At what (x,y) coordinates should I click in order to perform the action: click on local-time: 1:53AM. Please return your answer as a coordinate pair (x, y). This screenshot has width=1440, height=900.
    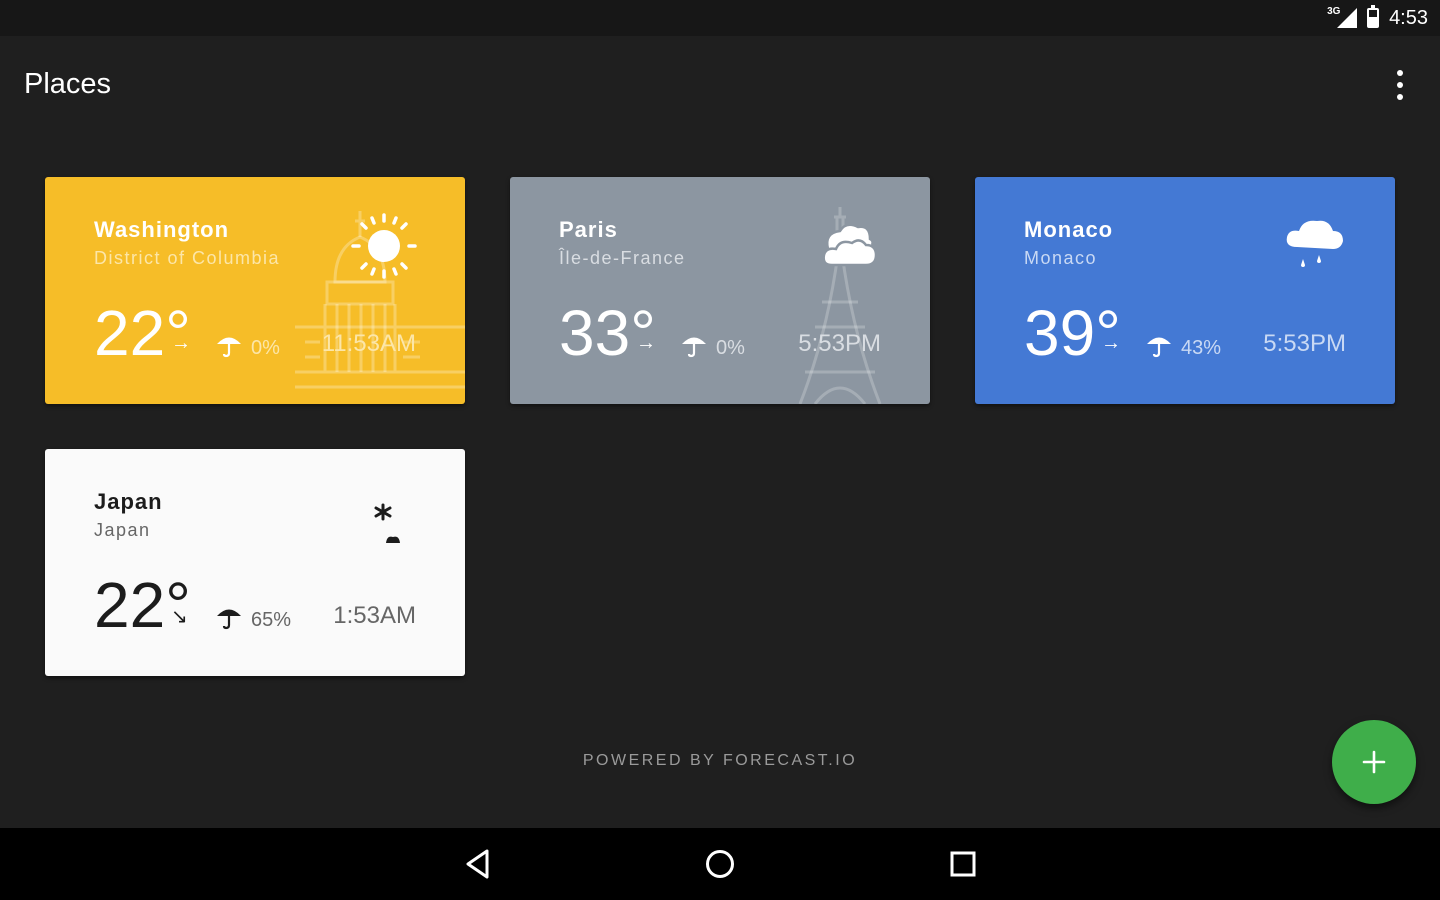
    Looking at the image, I should click on (374, 615).